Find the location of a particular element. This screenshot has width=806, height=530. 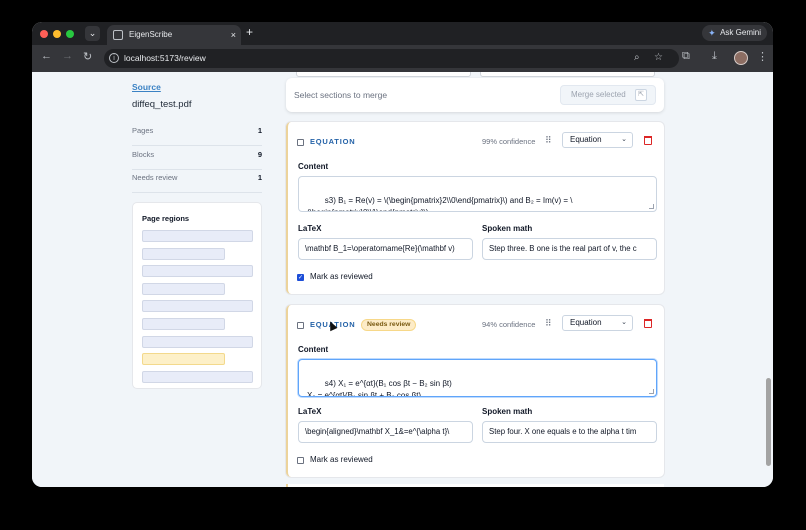

stat-label: Needs review is located at coordinates (155, 177).